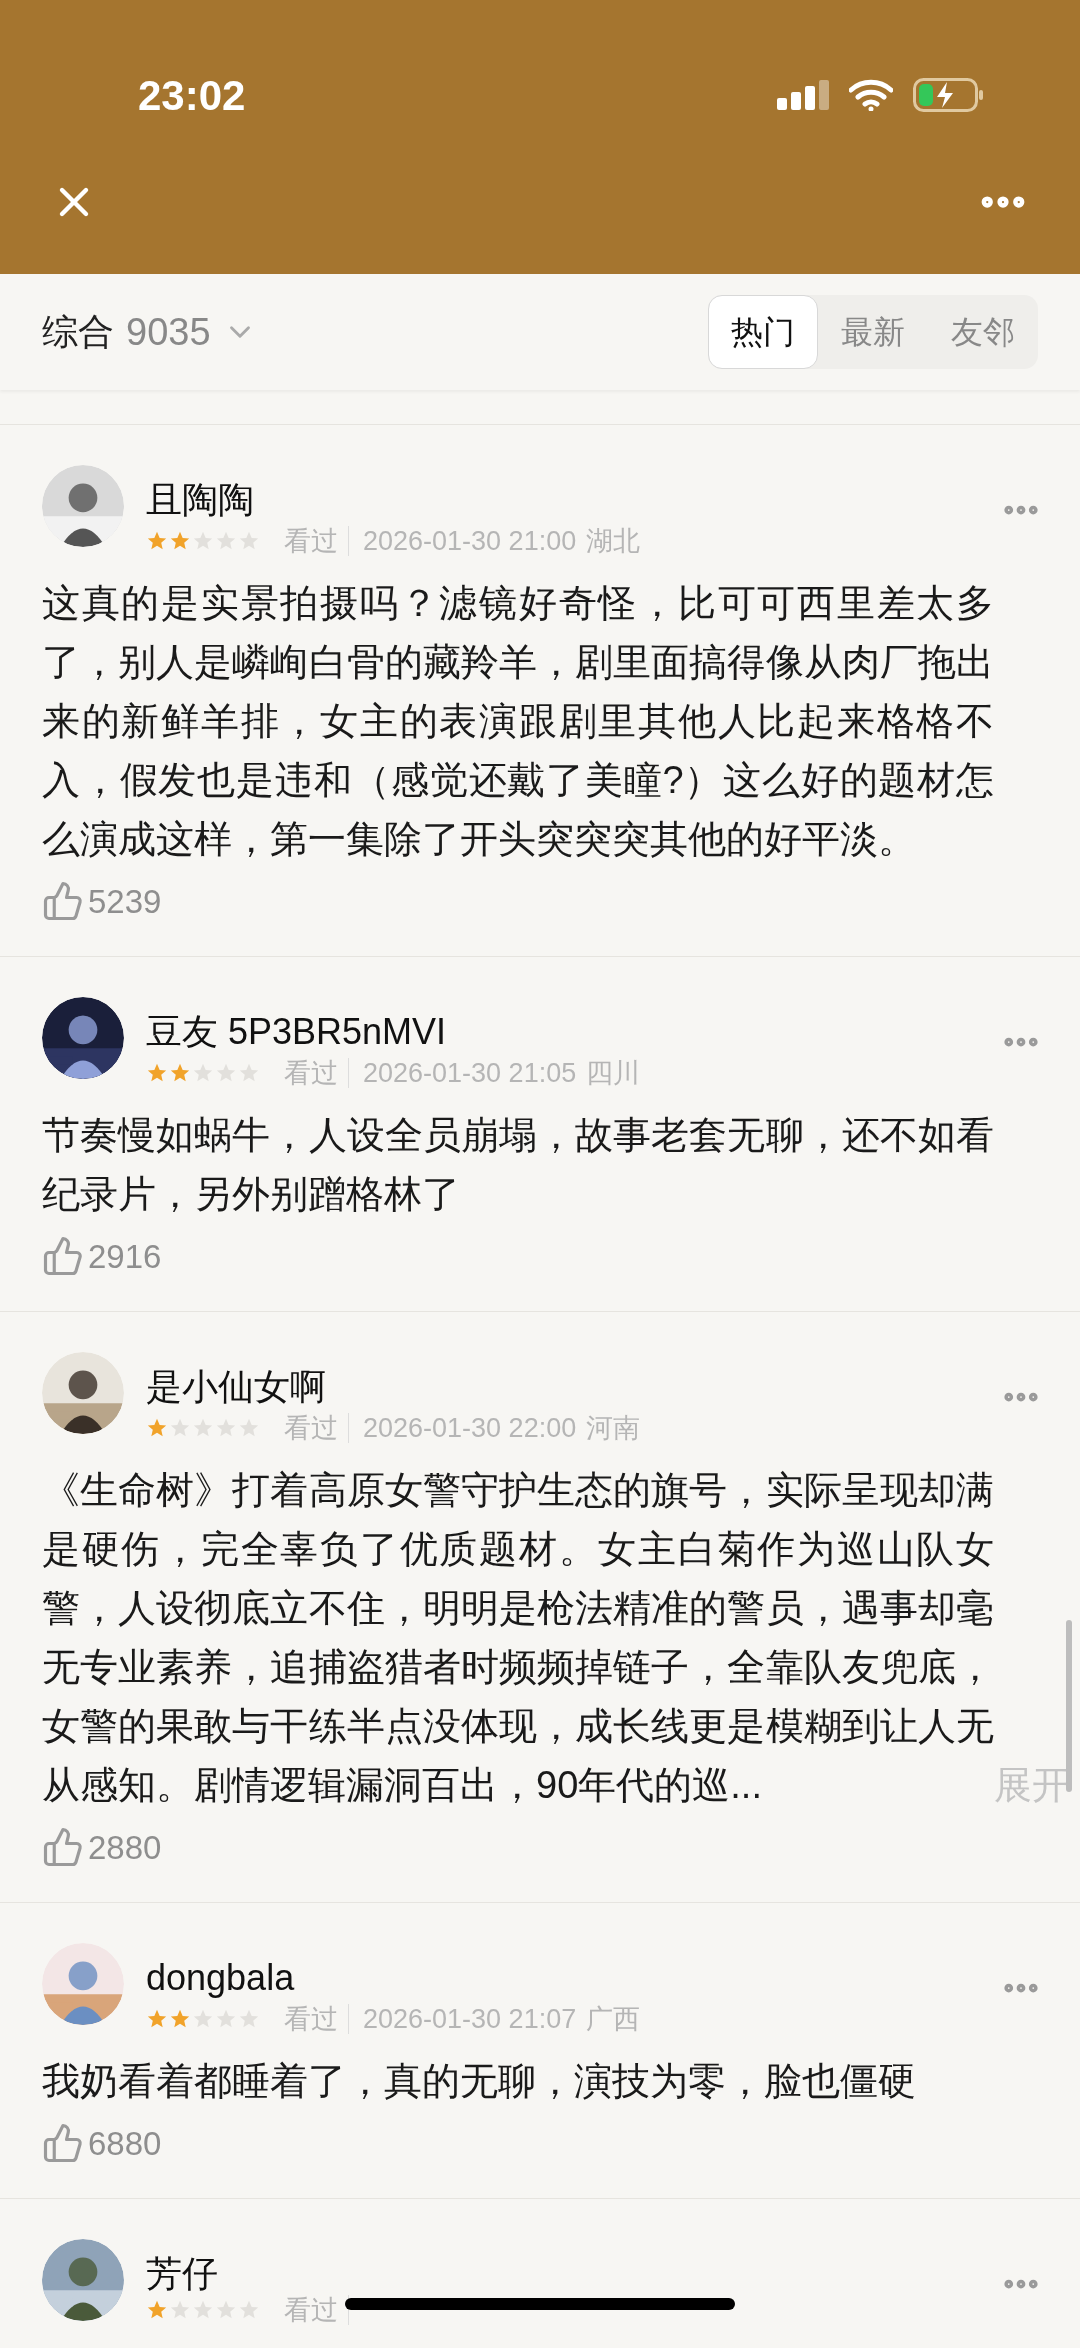 The width and height of the screenshot is (1080, 2348). Describe the element at coordinates (470, 1428) in the screenshot. I see `comment-date: 2026-01-30 22:00` at that location.